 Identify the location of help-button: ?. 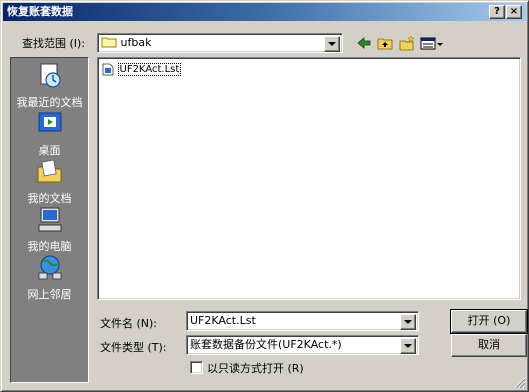
(497, 12).